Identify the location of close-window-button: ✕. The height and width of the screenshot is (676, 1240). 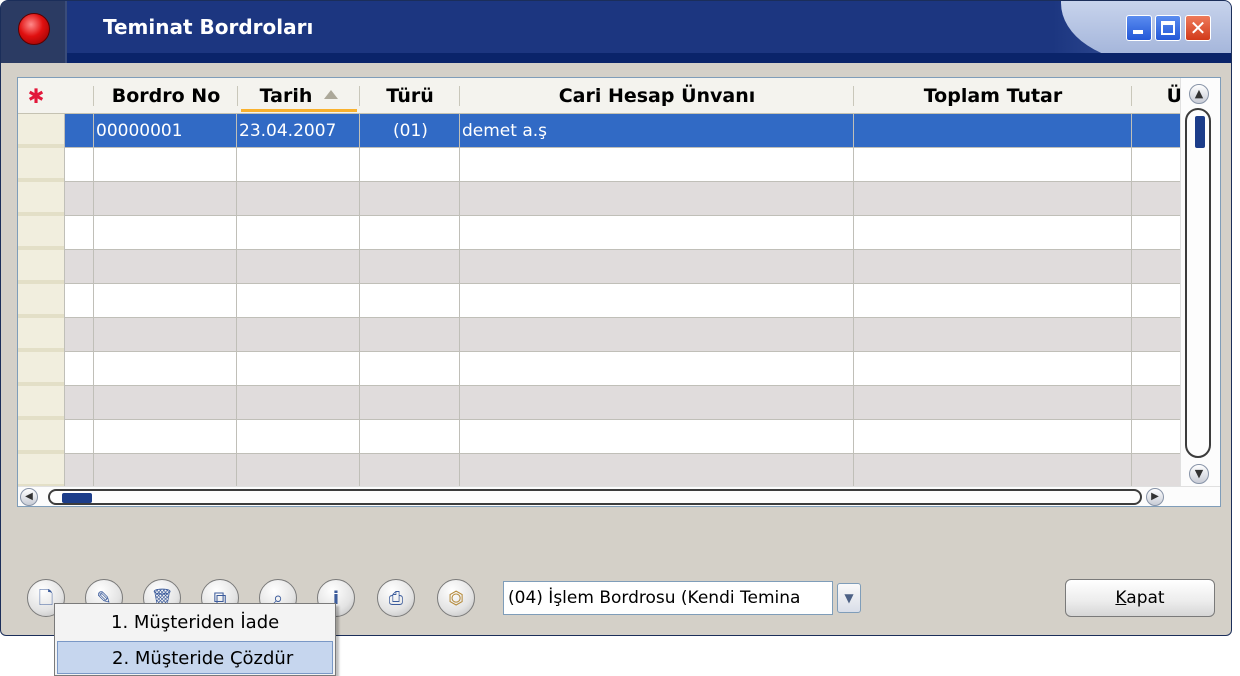
(1198, 28).